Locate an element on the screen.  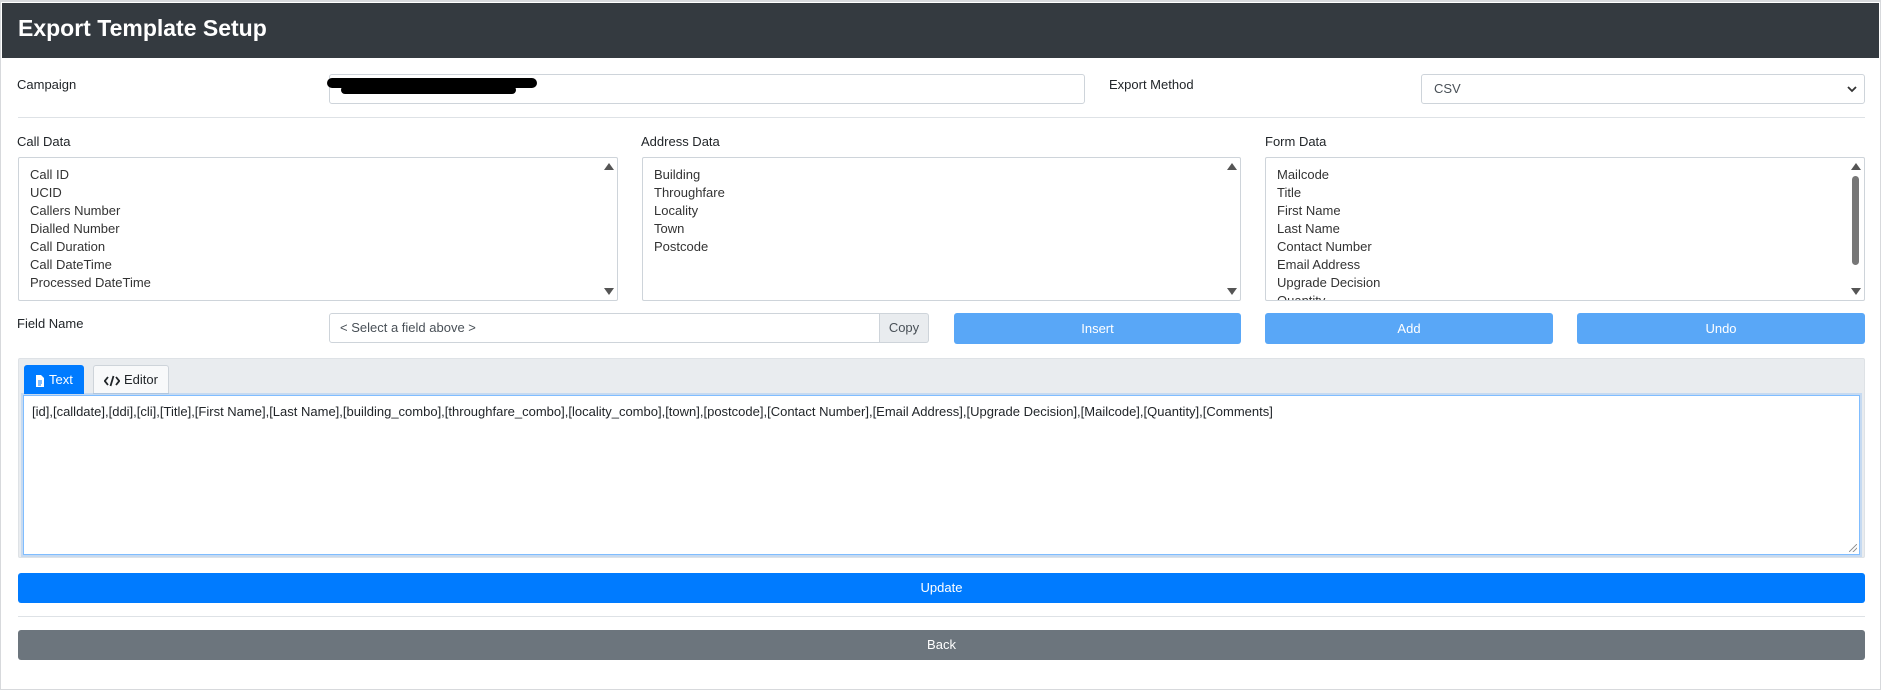
export-method-select: CSV is located at coordinates (1643, 89).